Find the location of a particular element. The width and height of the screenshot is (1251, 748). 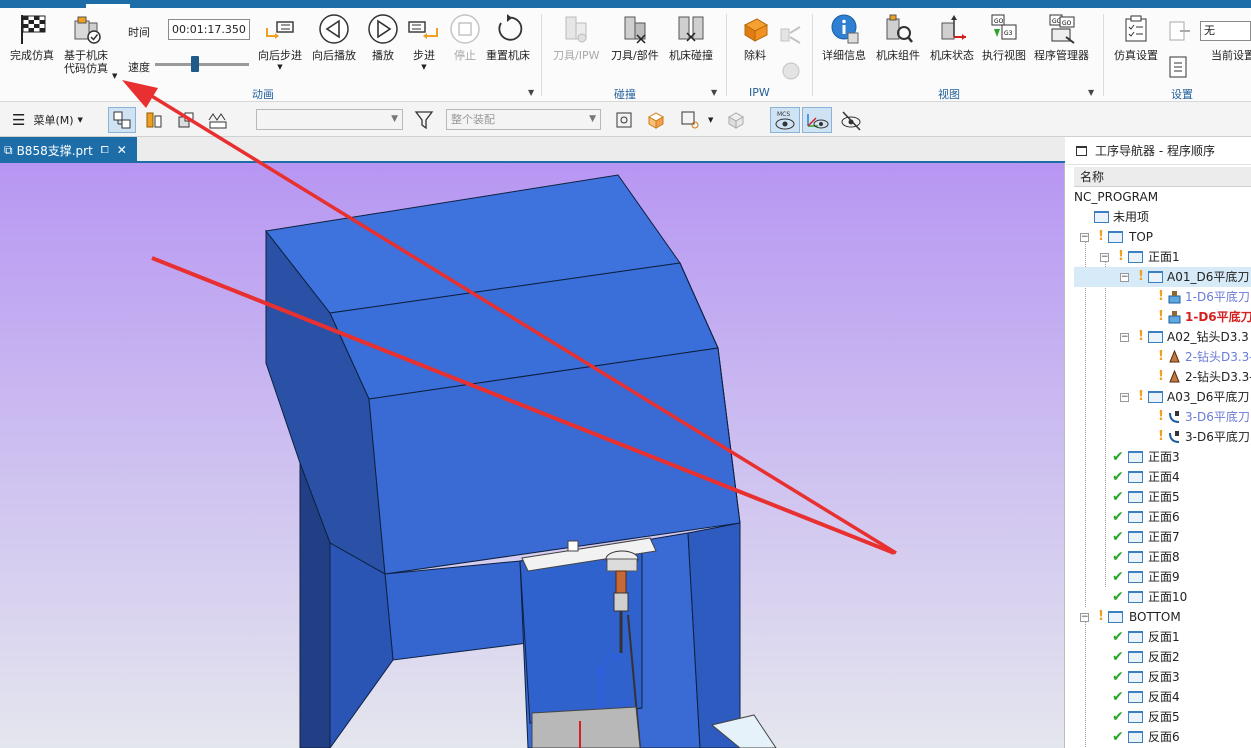

tree-row: −! 正面1 is located at coordinates (1162, 257).